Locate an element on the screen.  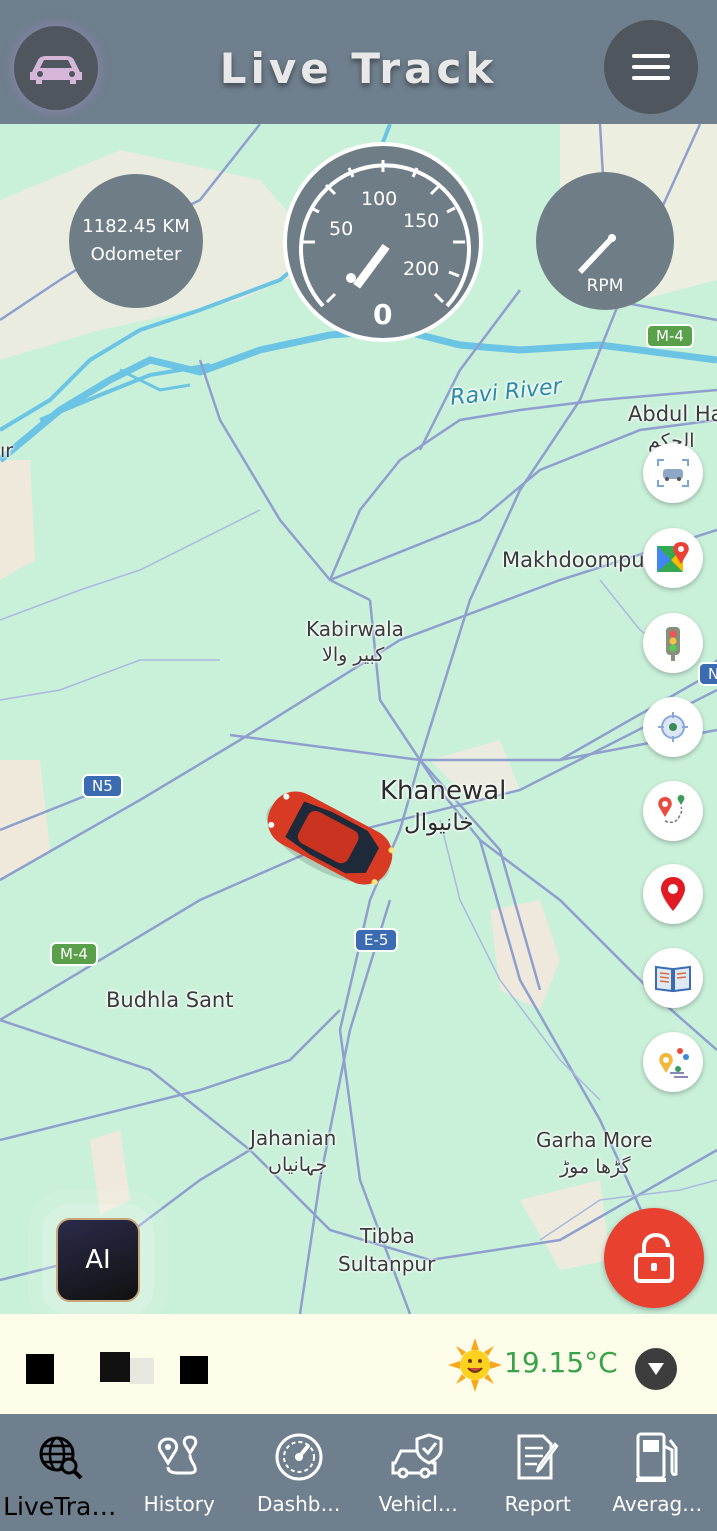
map-label-khanewal-urdu: خانیوال is located at coordinates (439, 823).